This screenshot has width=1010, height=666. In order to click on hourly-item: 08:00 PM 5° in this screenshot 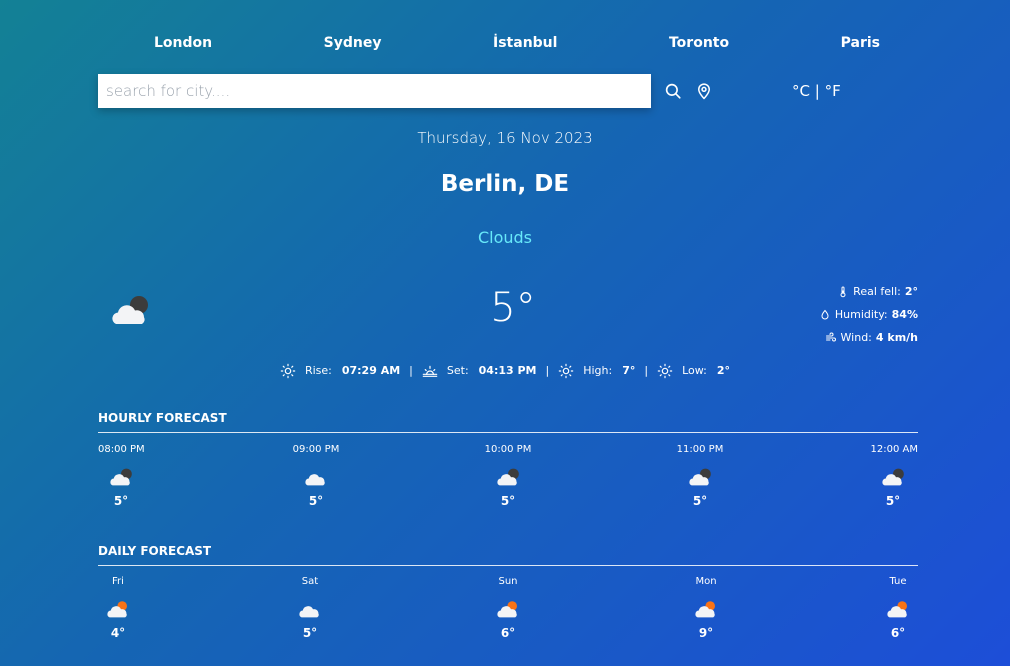, I will do `click(124, 476)`.